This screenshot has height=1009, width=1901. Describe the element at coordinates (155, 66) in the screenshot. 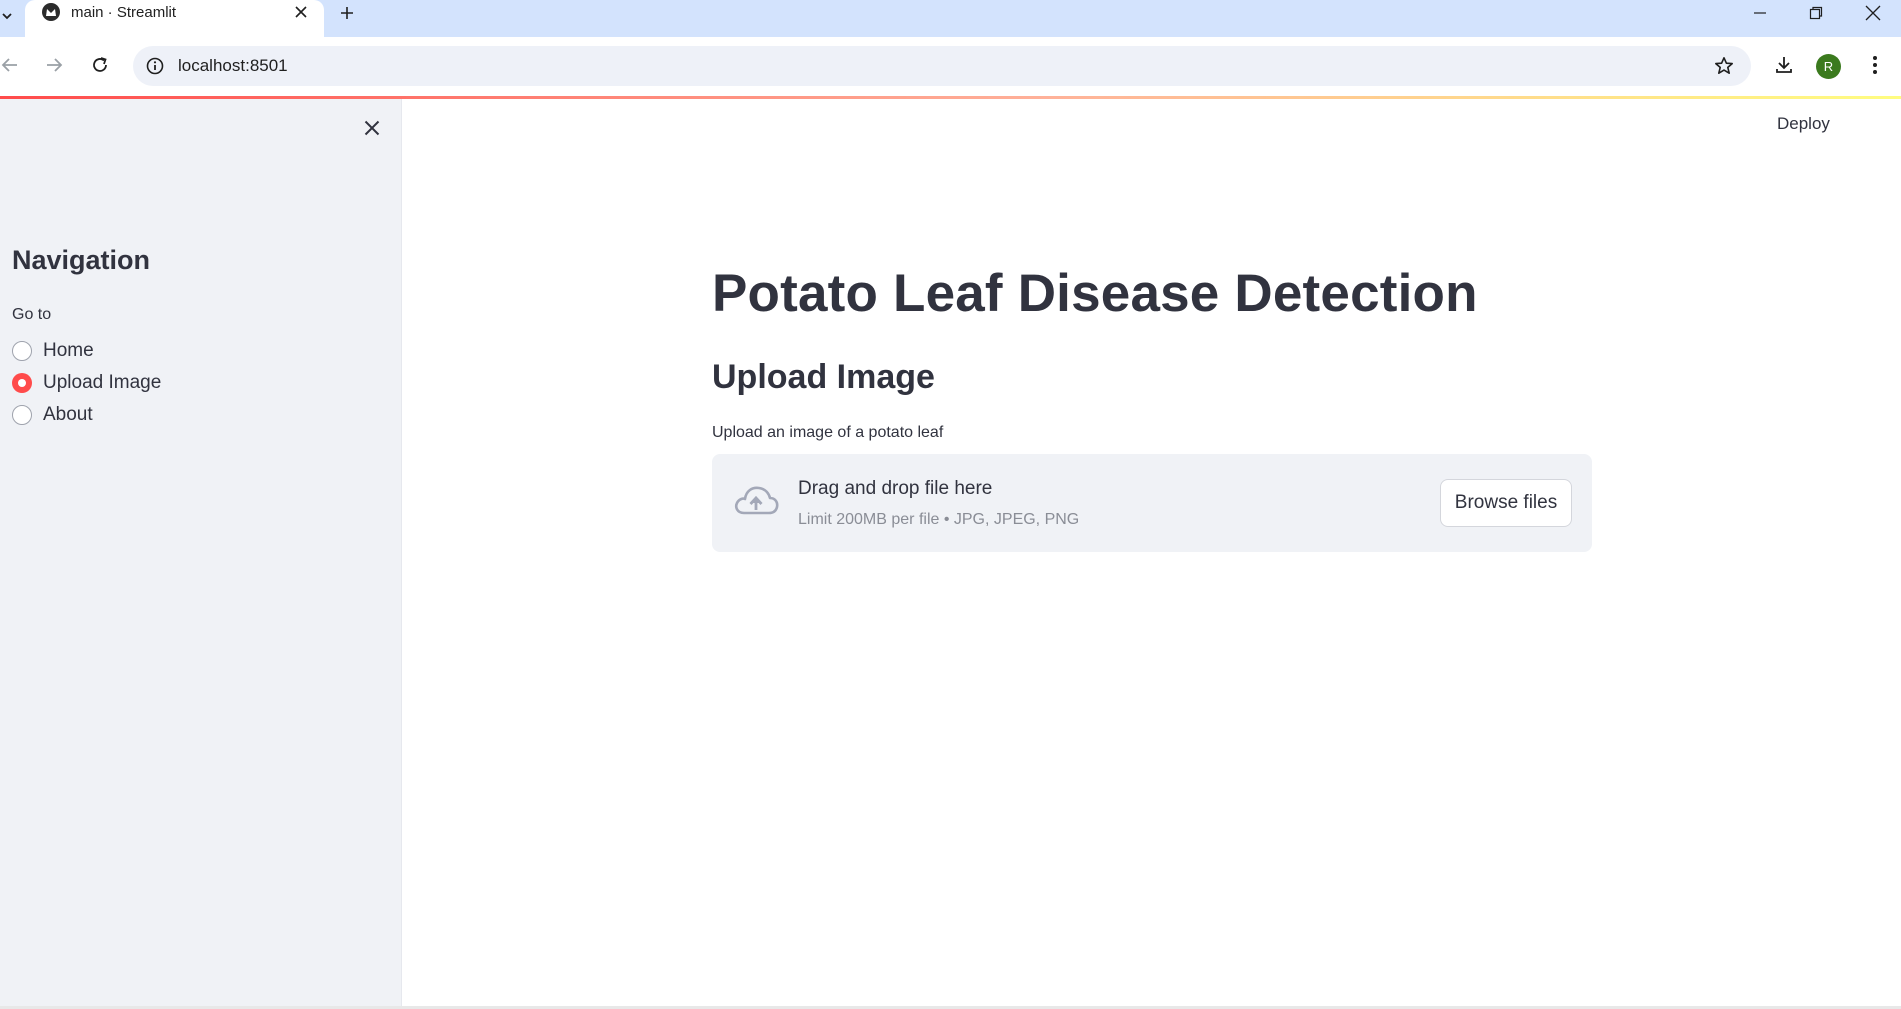

I see `info-icon` at that location.